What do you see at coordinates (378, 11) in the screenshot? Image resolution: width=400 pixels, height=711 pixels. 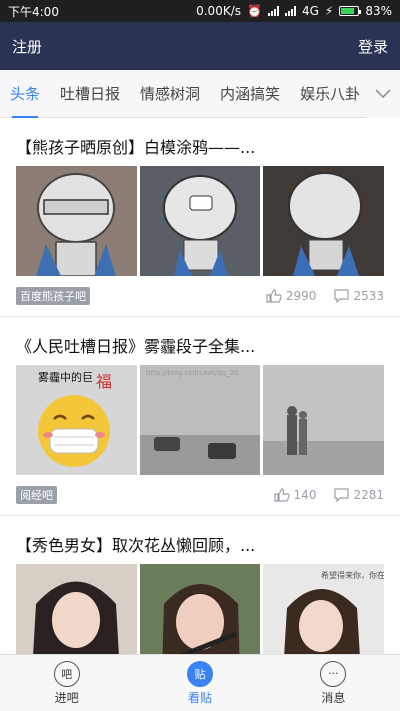 I see `battery-percent: 83%` at bounding box center [378, 11].